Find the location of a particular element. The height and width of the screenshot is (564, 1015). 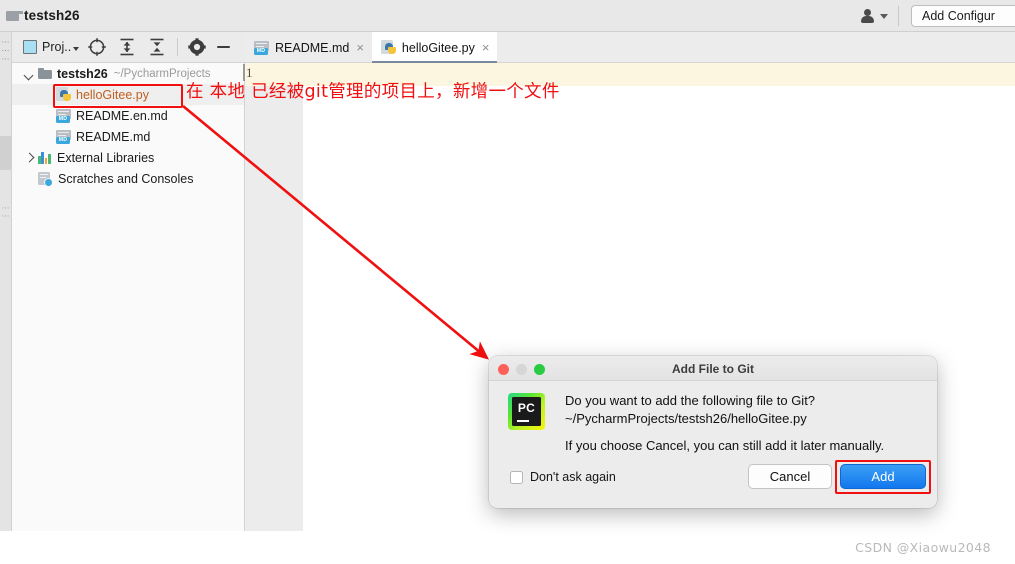

editor-gutter is located at coordinates (274, 297).